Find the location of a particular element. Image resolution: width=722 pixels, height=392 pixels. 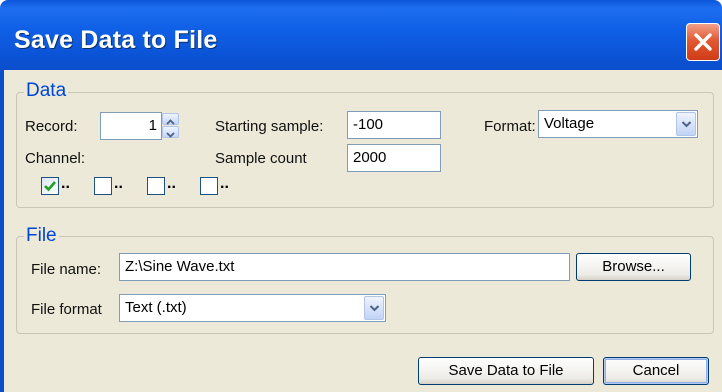

starting-sample-input: -100 is located at coordinates (394, 125).